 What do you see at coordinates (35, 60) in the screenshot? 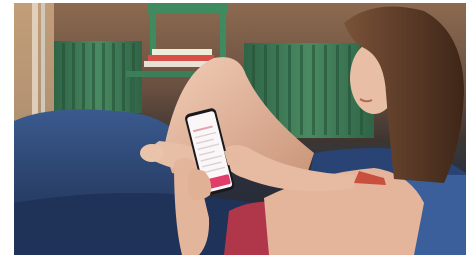
I see `window-frame` at bounding box center [35, 60].